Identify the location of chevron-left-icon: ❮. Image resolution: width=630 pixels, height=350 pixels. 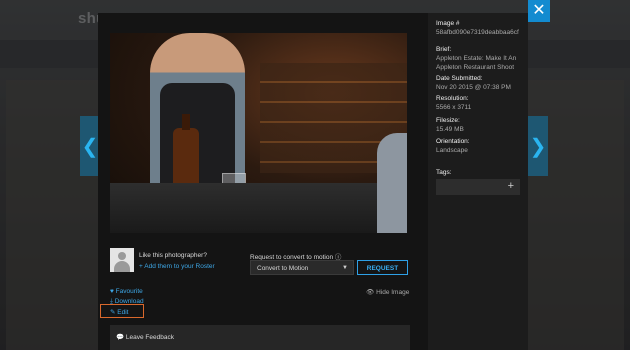
(90, 146).